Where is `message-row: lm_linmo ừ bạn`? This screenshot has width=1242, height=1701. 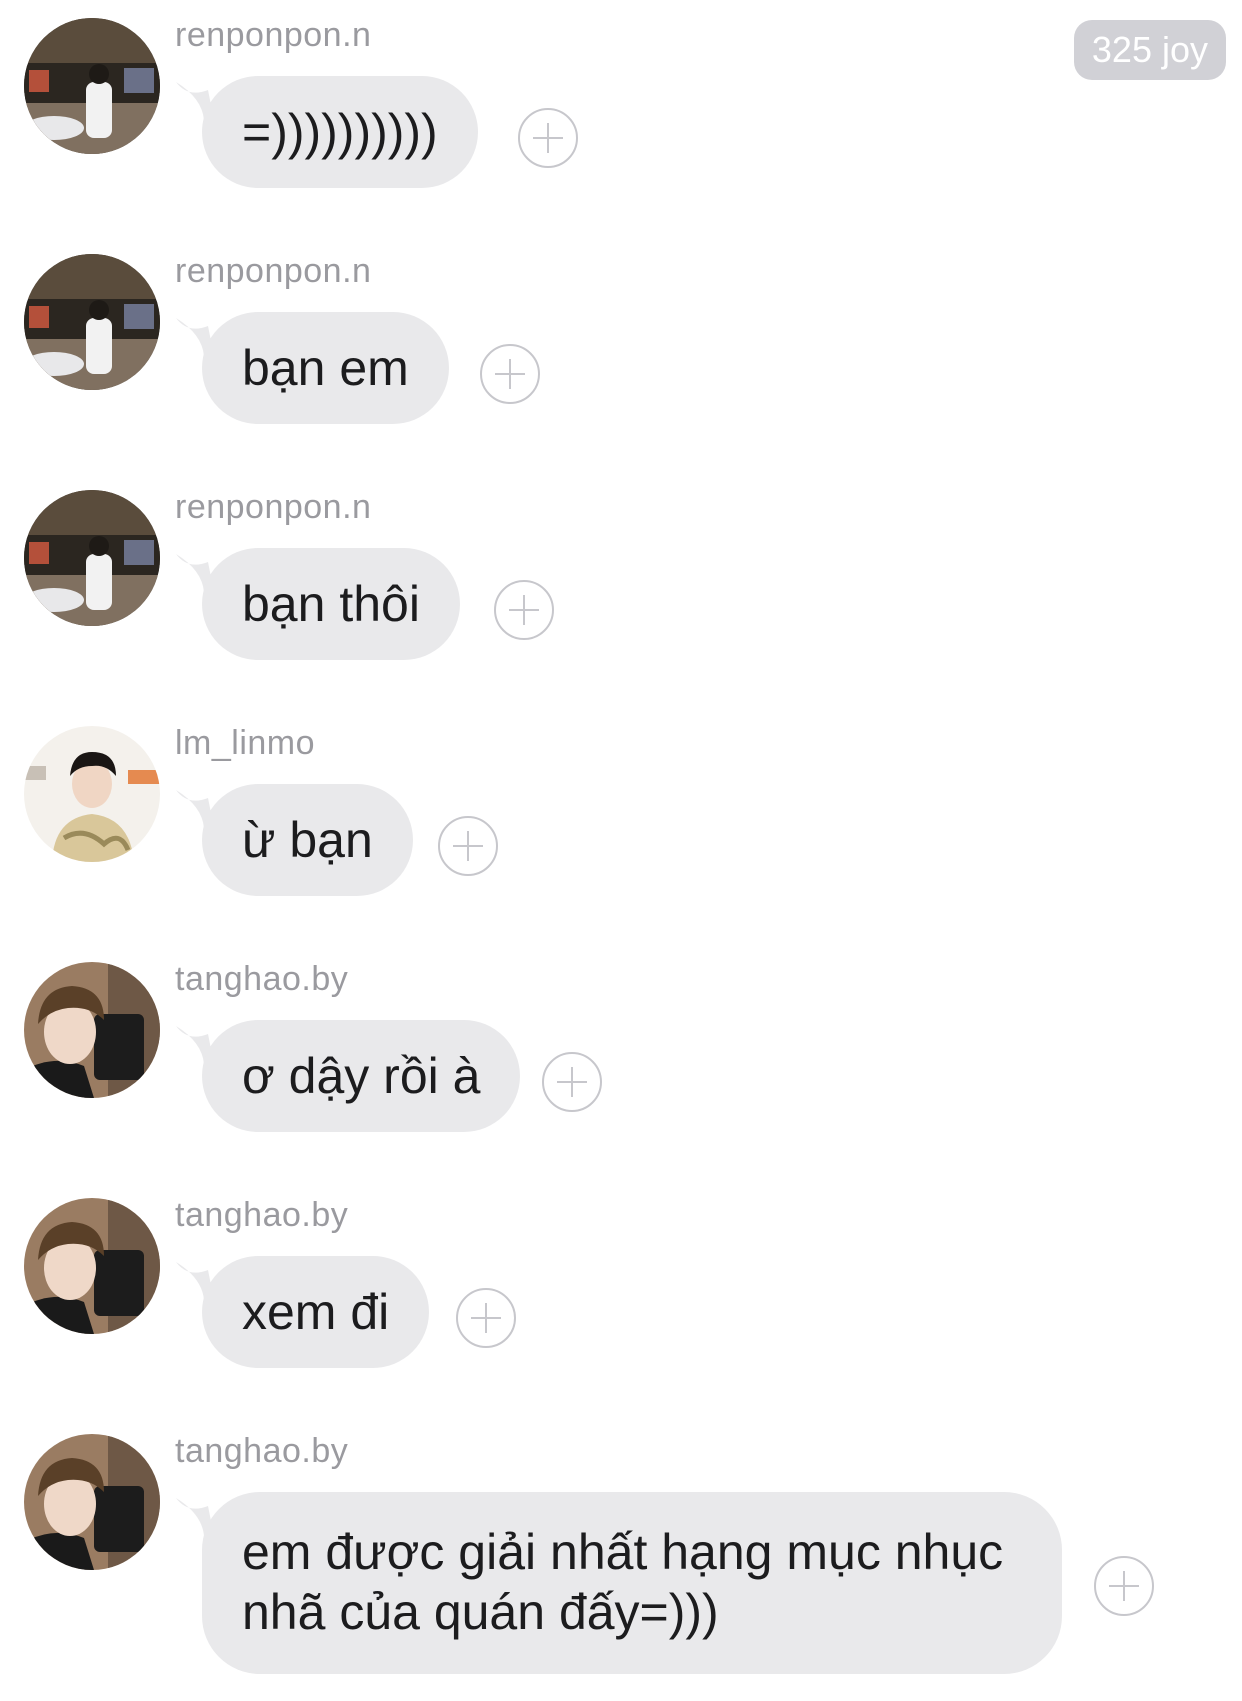
message-row: lm_linmo ừ bạn is located at coordinates (621, 813).